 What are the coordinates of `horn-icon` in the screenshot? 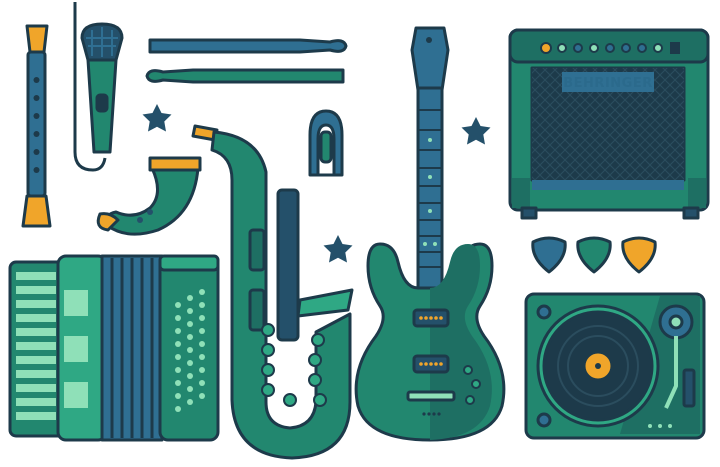 It's located at (149, 196).